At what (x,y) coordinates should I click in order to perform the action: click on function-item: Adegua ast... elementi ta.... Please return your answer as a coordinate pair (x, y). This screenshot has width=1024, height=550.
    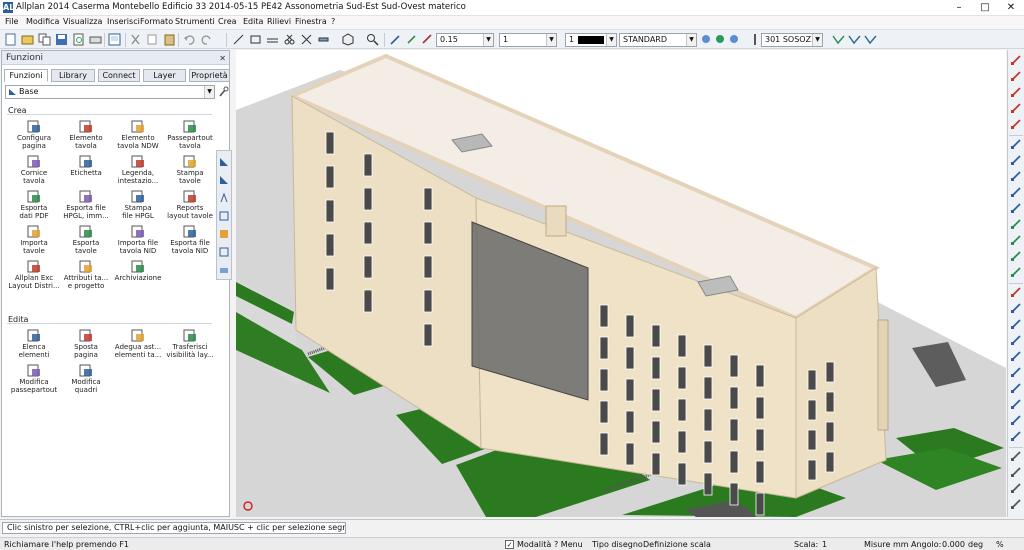
    Looking at the image, I should click on (138, 345).